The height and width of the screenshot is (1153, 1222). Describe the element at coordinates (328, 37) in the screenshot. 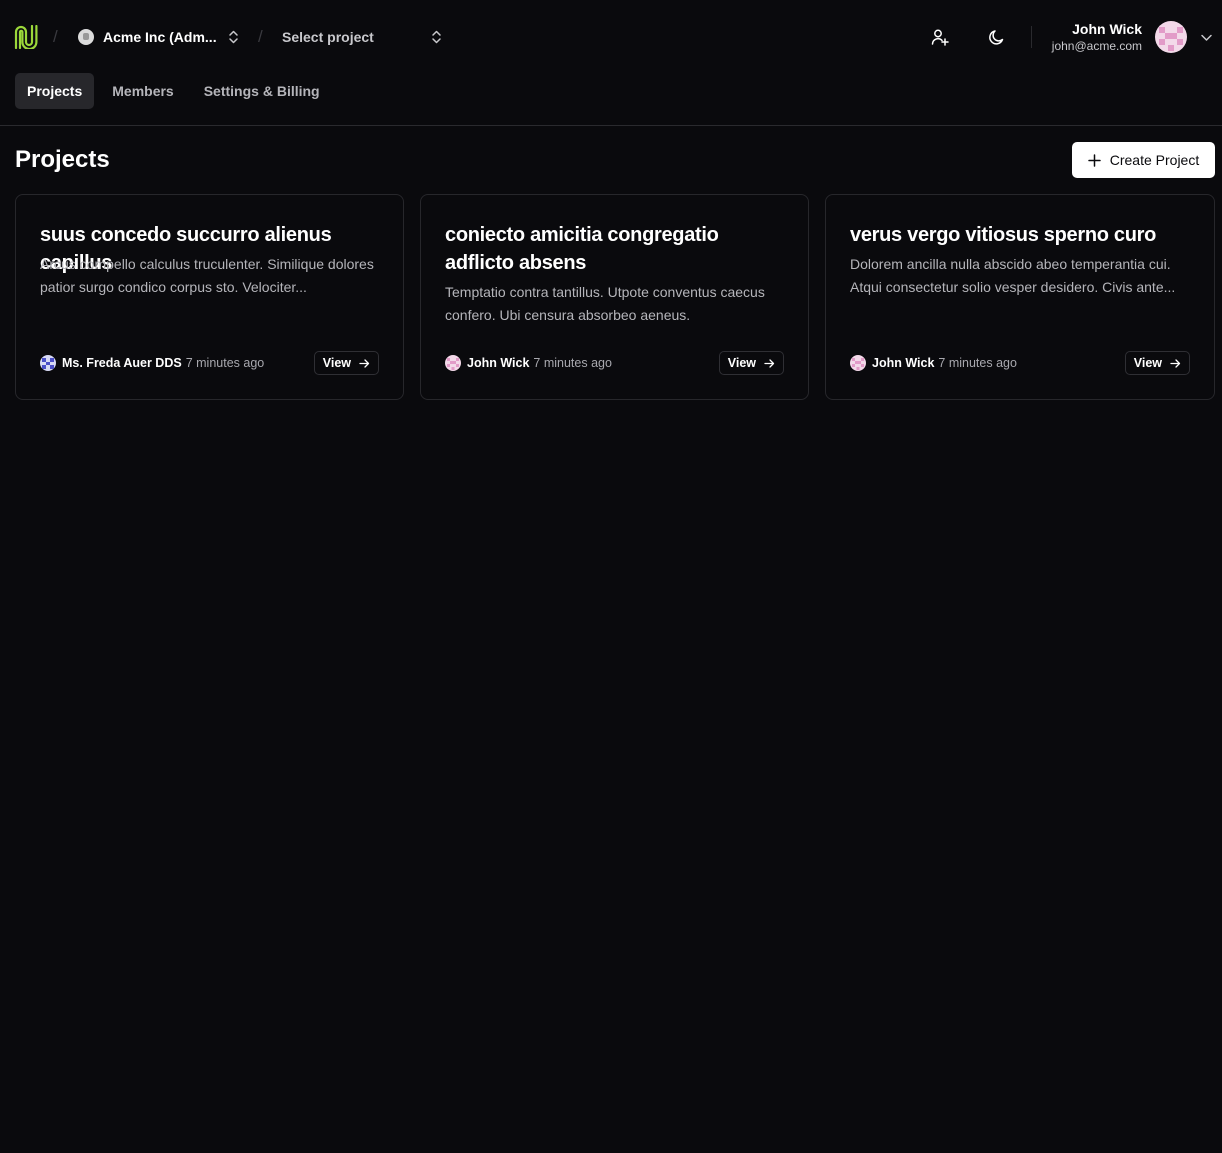

I see `project-switcher-label: Select project` at that location.